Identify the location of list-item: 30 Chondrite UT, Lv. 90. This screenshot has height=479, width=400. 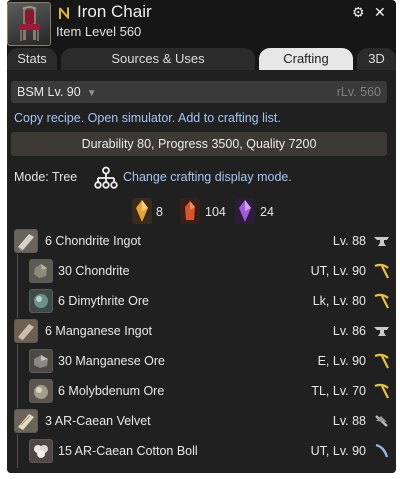
(201, 271).